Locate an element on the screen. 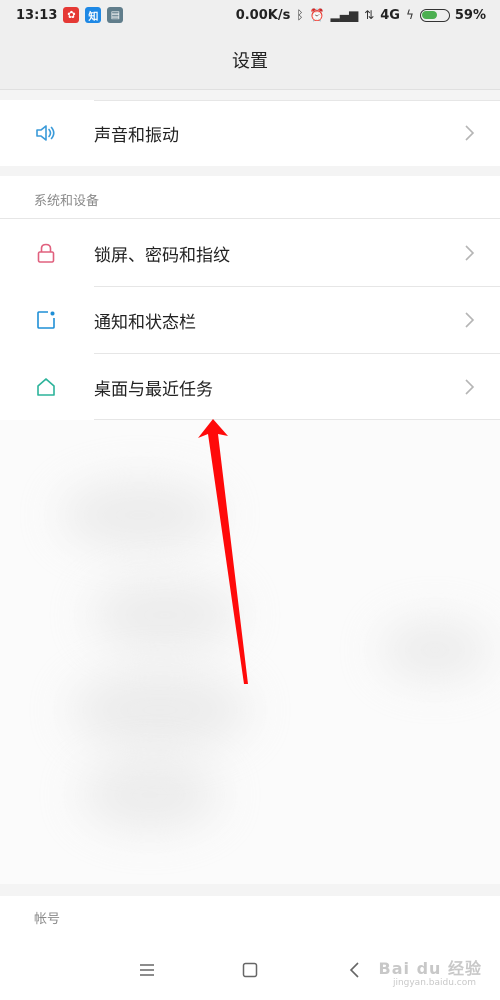 The width and height of the screenshot is (500, 1000). signal-icon: ▂▄▆ is located at coordinates (344, 15).